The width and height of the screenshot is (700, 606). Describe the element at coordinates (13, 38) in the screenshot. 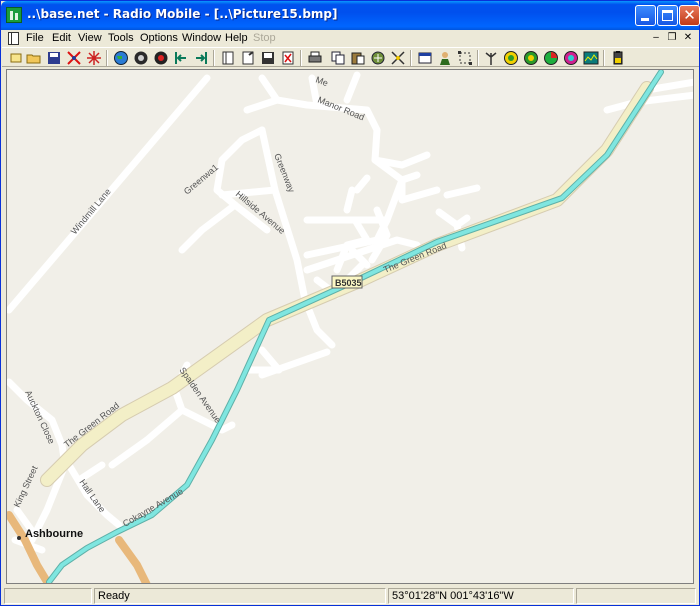

I see `document-system-icon` at that location.